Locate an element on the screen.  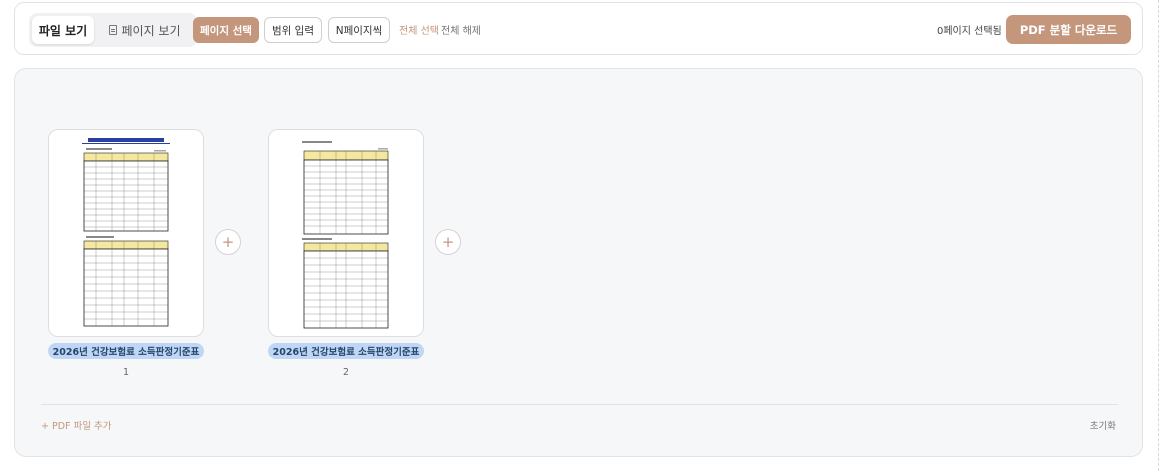
file-view-tab: 파일 보기 is located at coordinates (63, 30).